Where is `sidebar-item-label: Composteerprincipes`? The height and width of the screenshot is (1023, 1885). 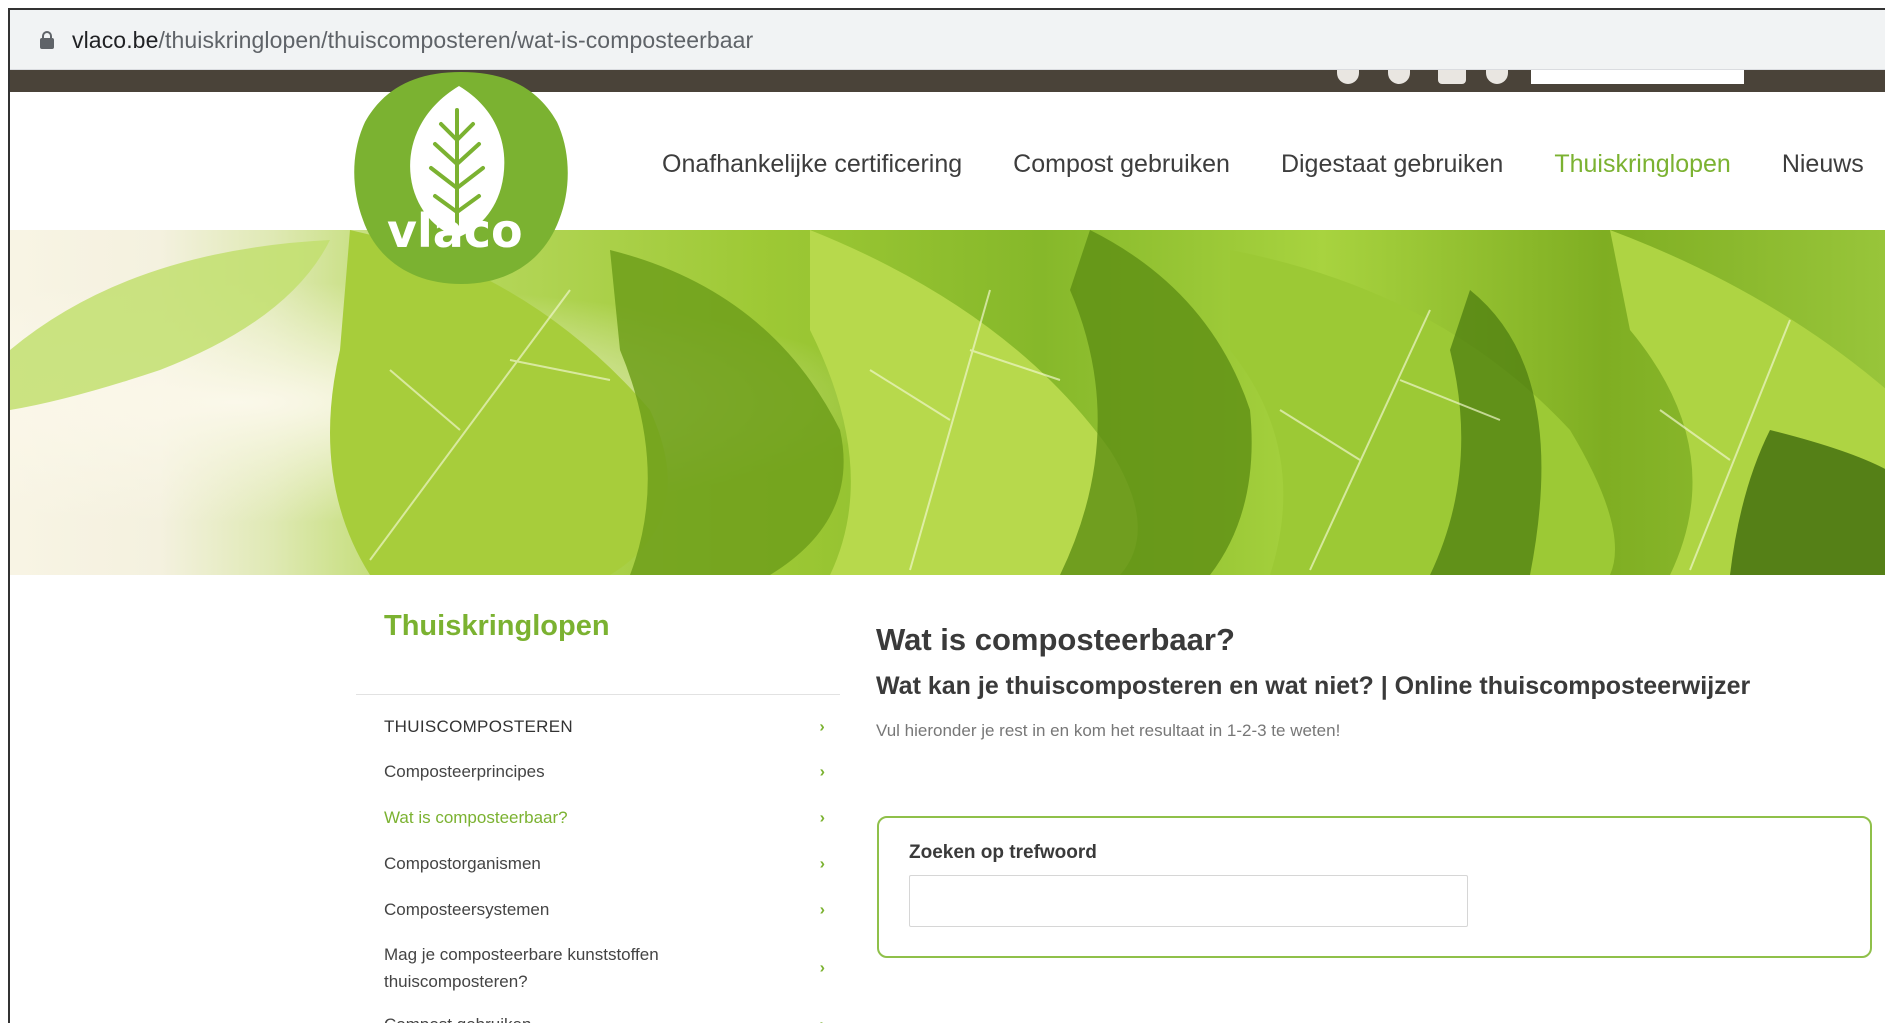
sidebar-item-label: Composteerprincipes is located at coordinates (464, 771).